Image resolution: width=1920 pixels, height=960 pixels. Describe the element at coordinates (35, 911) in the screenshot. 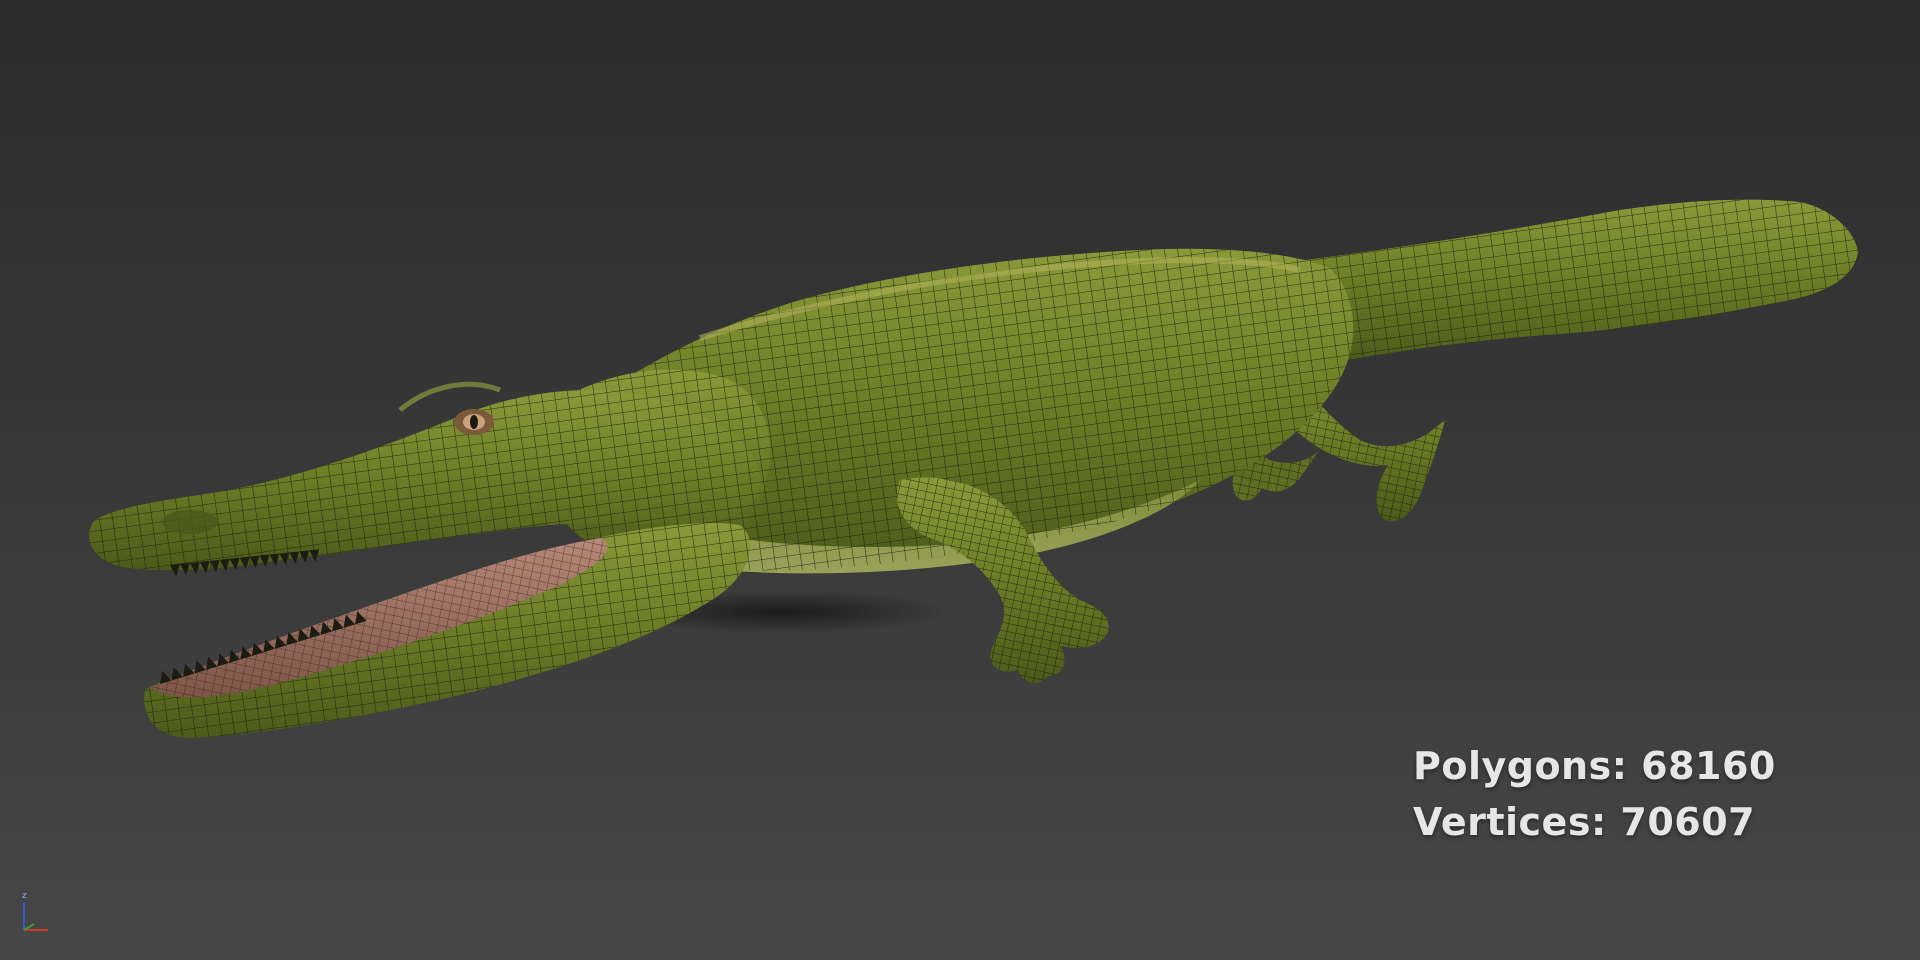

I see `axis-gizmo-icon: z` at that location.